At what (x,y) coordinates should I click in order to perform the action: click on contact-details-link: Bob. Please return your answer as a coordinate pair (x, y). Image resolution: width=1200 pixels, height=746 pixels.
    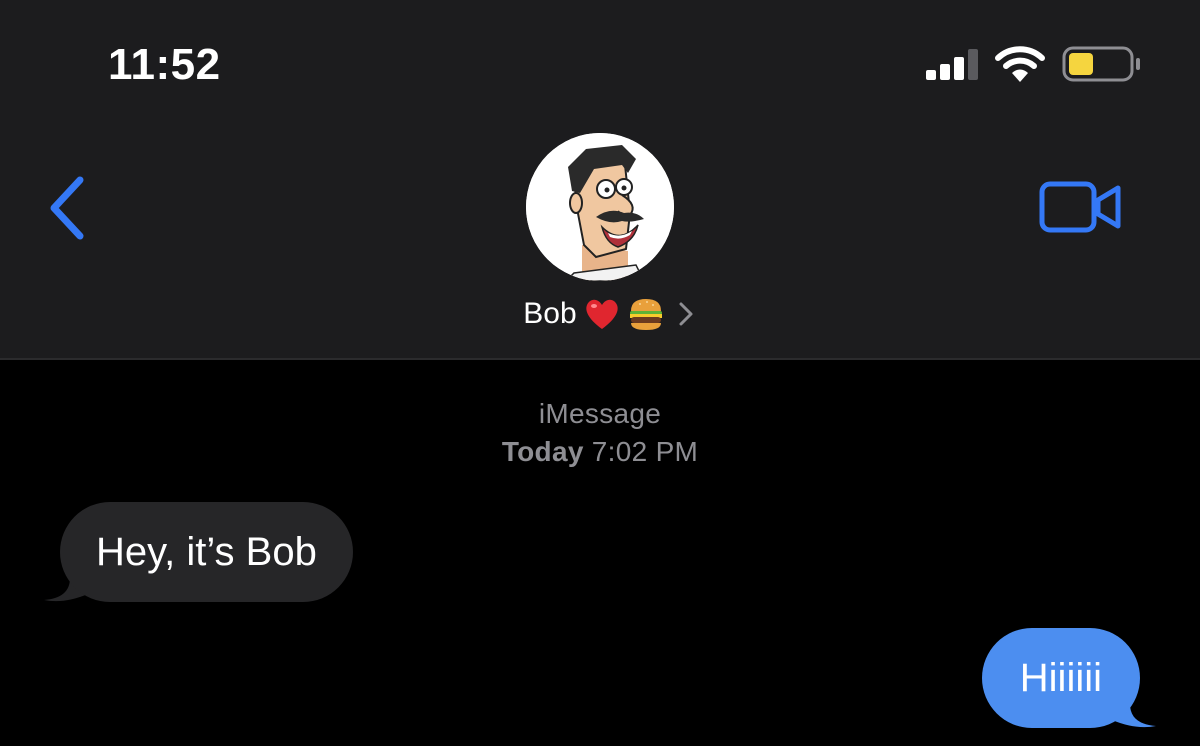
    Looking at the image, I should click on (600, 314).